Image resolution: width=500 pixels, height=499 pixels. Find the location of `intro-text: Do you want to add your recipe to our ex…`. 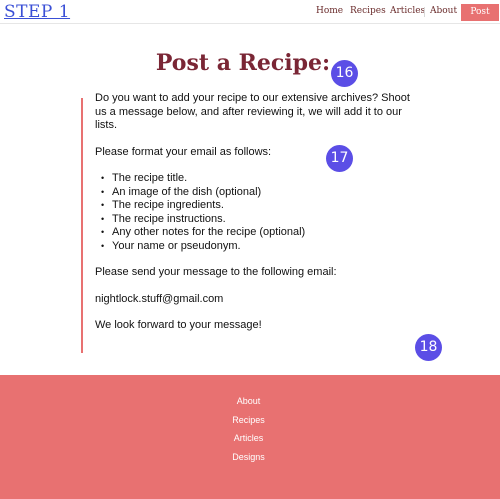

intro-text: Do you want to add your recipe to our ex… is located at coordinates (252, 111).